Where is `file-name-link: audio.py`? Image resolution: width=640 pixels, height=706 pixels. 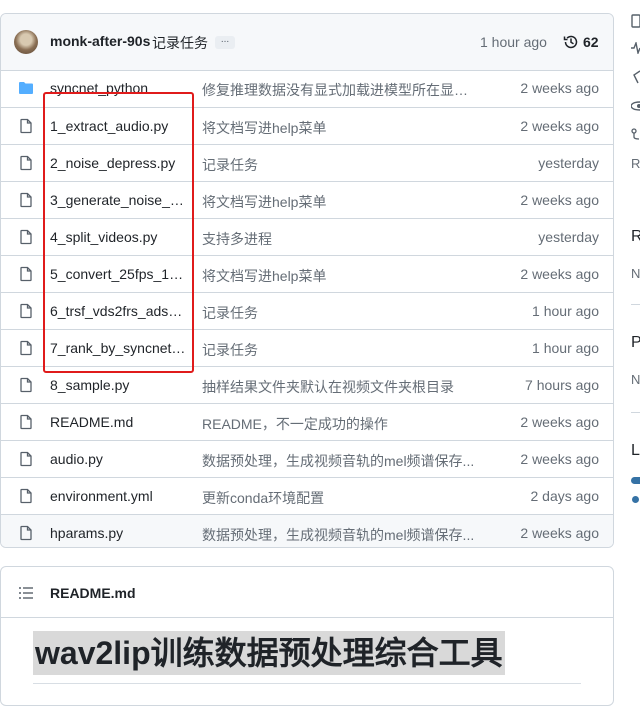
file-name-link: audio.py is located at coordinates (118, 459).